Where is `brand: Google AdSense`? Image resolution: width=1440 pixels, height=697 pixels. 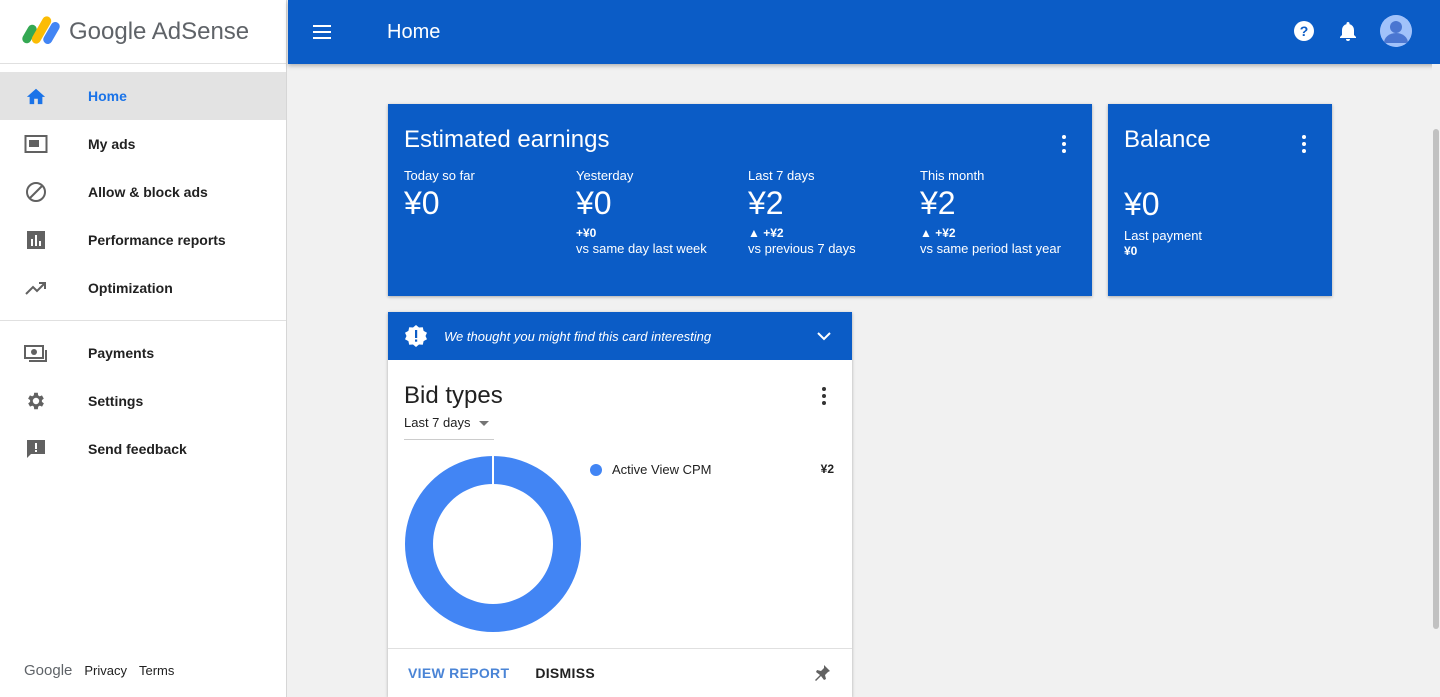 brand: Google AdSense is located at coordinates (143, 32).